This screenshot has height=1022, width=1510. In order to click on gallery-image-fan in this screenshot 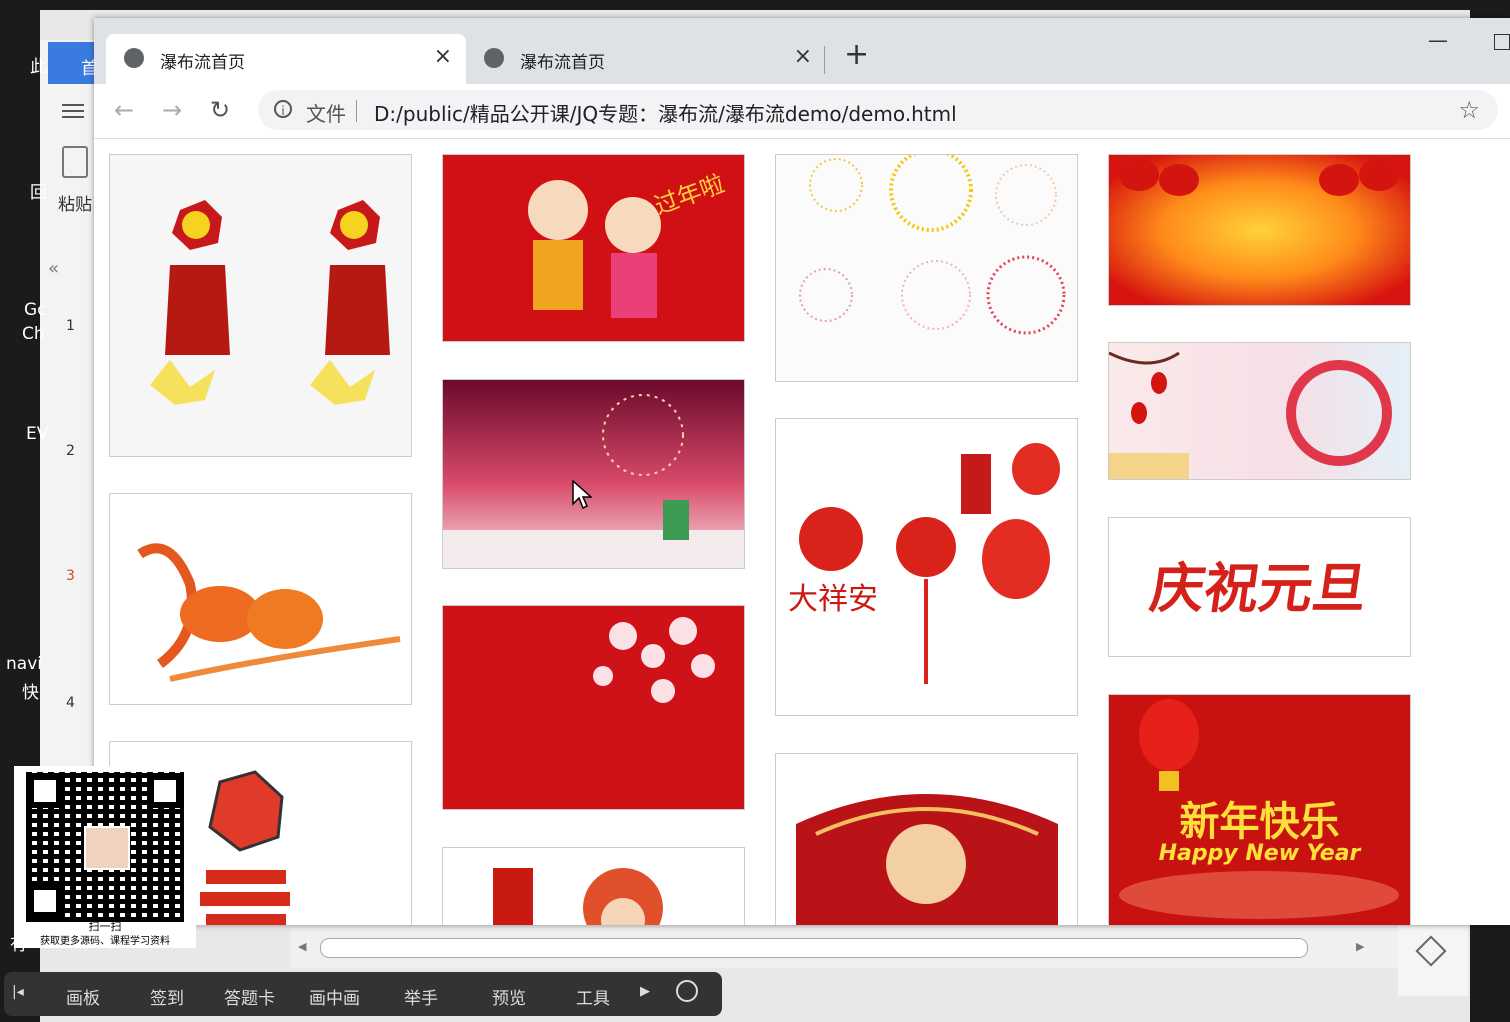, I will do `click(926, 839)`.